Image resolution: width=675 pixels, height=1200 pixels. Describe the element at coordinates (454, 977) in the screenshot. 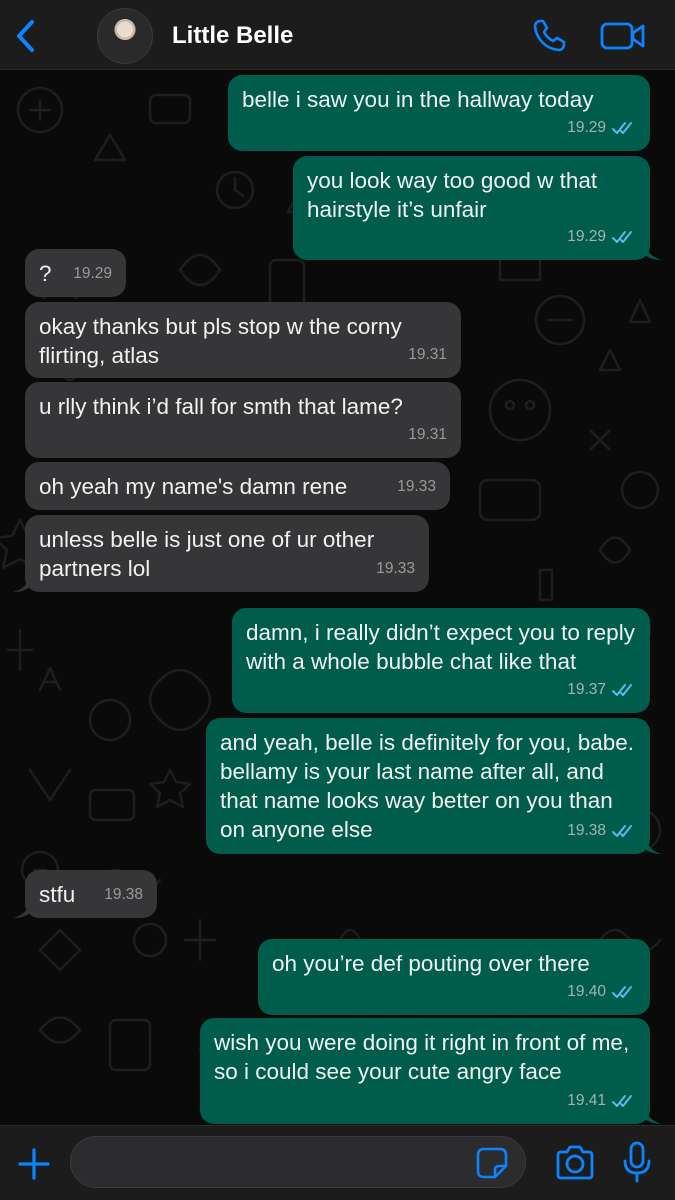

I see `outgoing-message-bubble: oh you’re def pouting over there 19.40` at that location.